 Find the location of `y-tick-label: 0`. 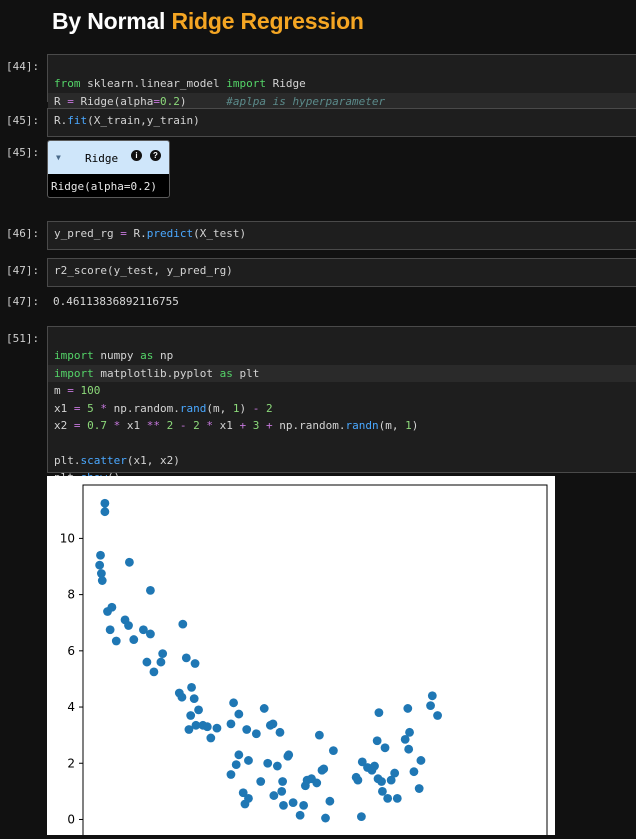

y-tick-label: 0 is located at coordinates (71, 819).